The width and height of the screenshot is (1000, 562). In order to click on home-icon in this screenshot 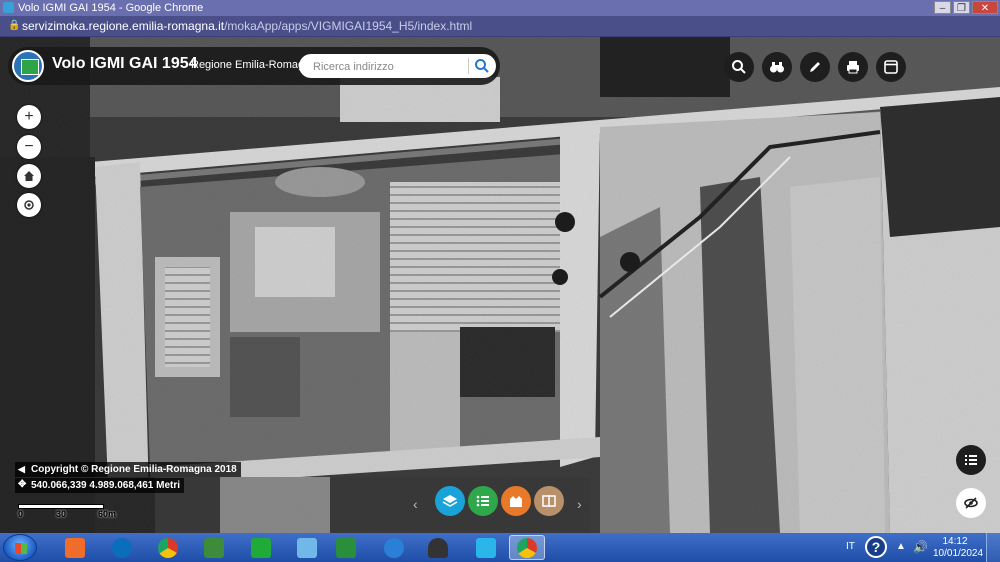, I will do `click(29, 176)`.